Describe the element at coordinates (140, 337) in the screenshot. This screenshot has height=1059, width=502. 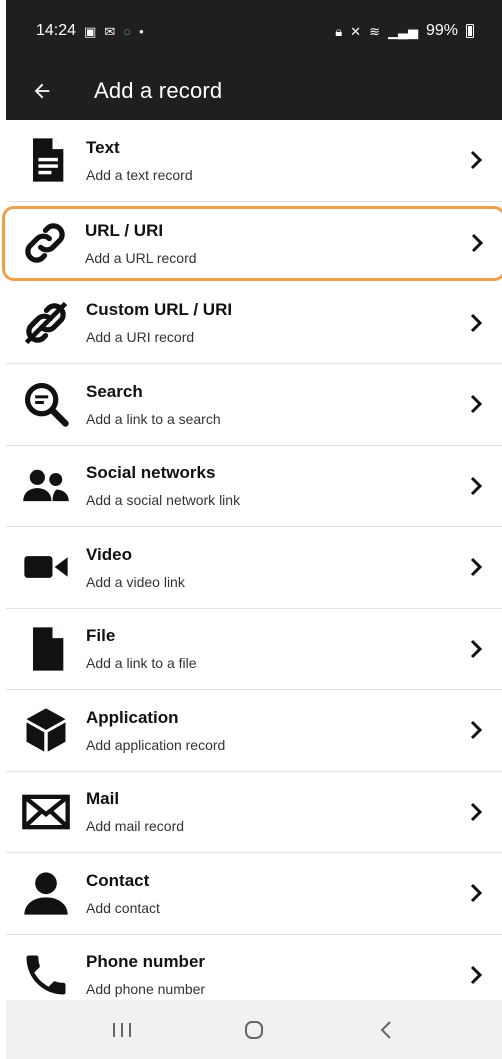
I see `record-subtitle: Add a URI record` at that location.